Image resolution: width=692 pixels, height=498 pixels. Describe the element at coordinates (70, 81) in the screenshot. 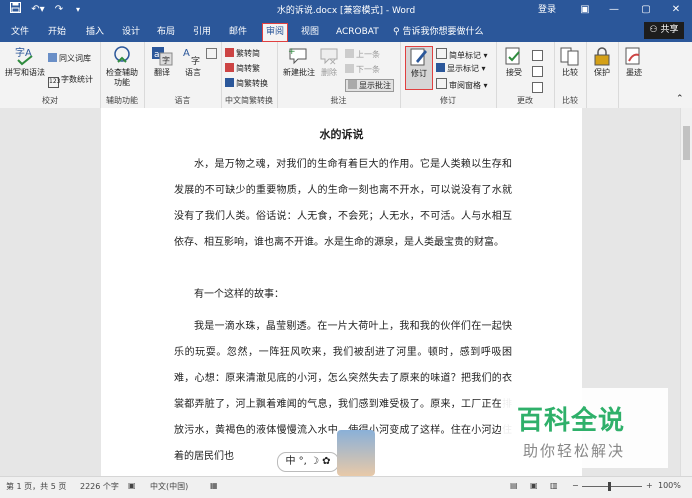

I see `word-count-button: 123字数统计` at that location.